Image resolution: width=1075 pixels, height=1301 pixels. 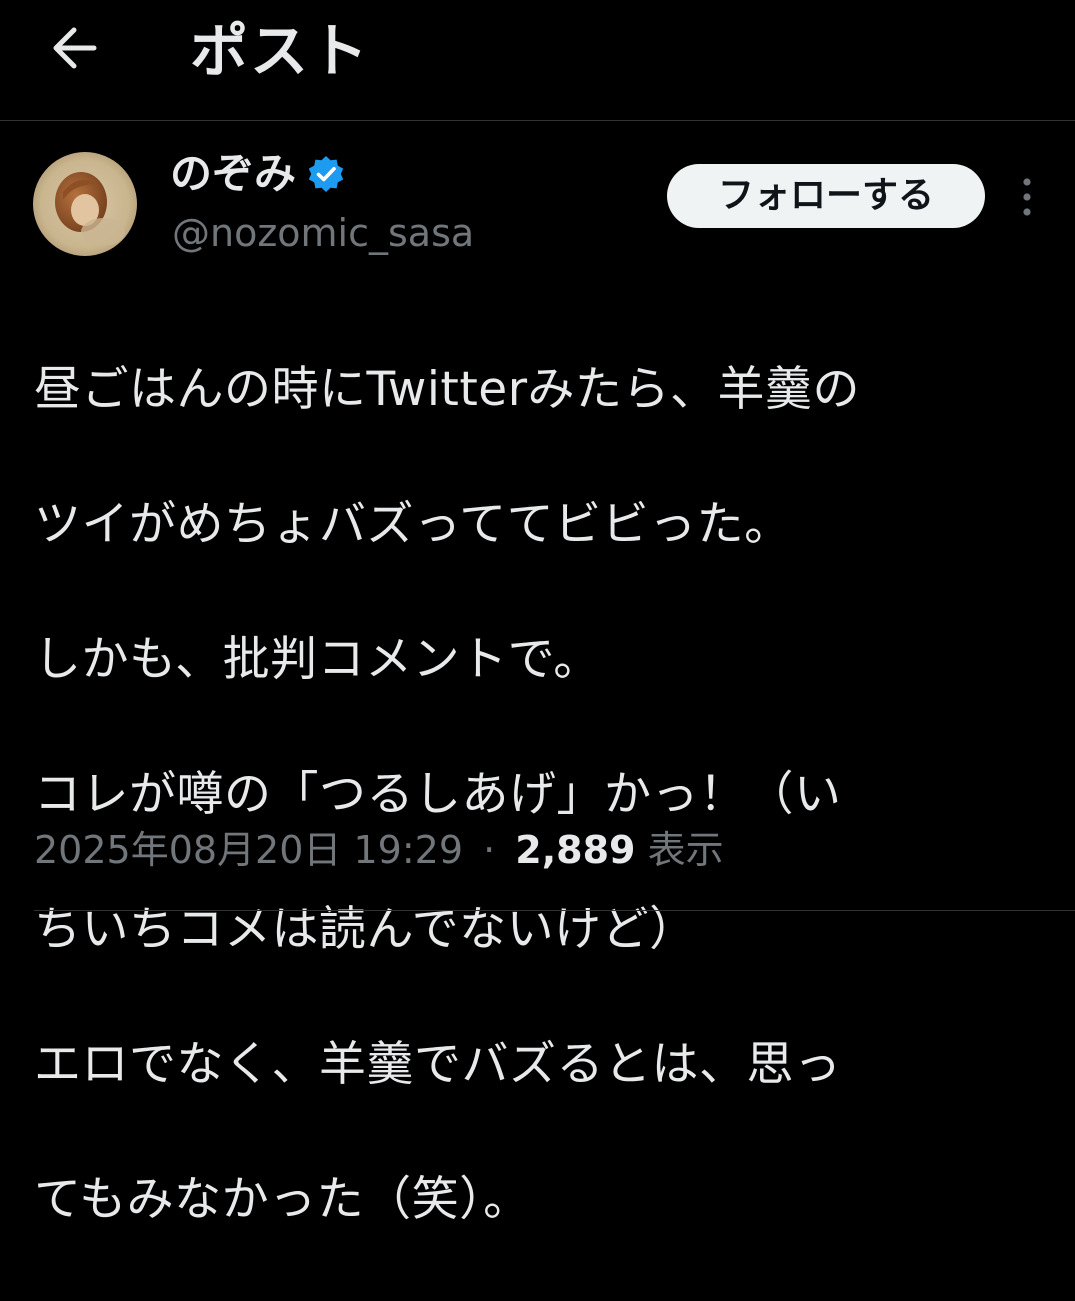 What do you see at coordinates (413, 524) in the screenshot?
I see `post-line: ツイがめちょバズっててビビった。` at bounding box center [413, 524].